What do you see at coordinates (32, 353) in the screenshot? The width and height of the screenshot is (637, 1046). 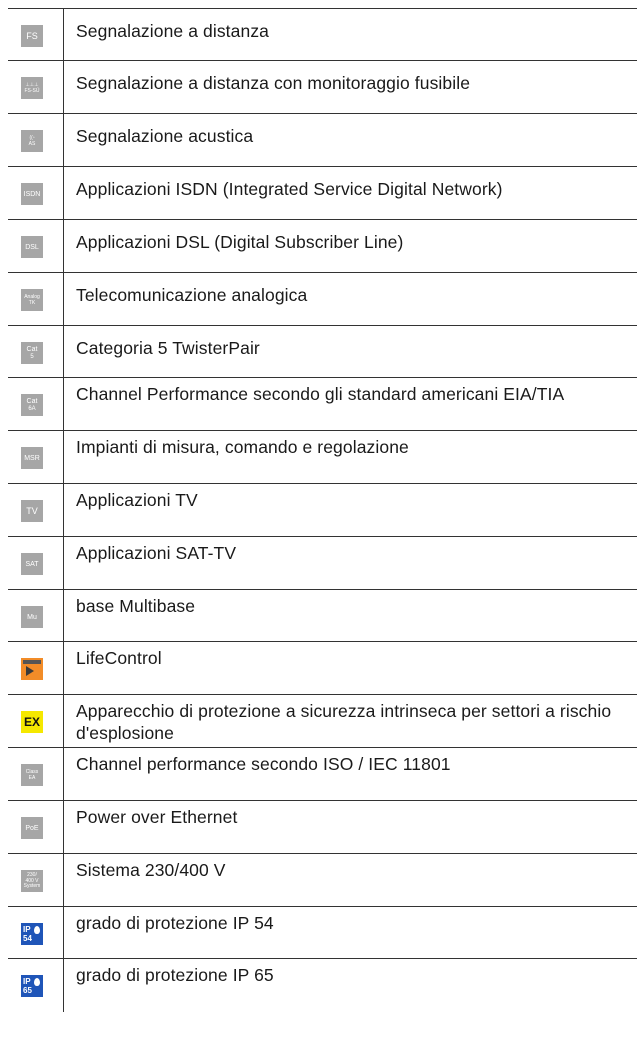 I see `cat5-icon: Cat 5` at bounding box center [32, 353].